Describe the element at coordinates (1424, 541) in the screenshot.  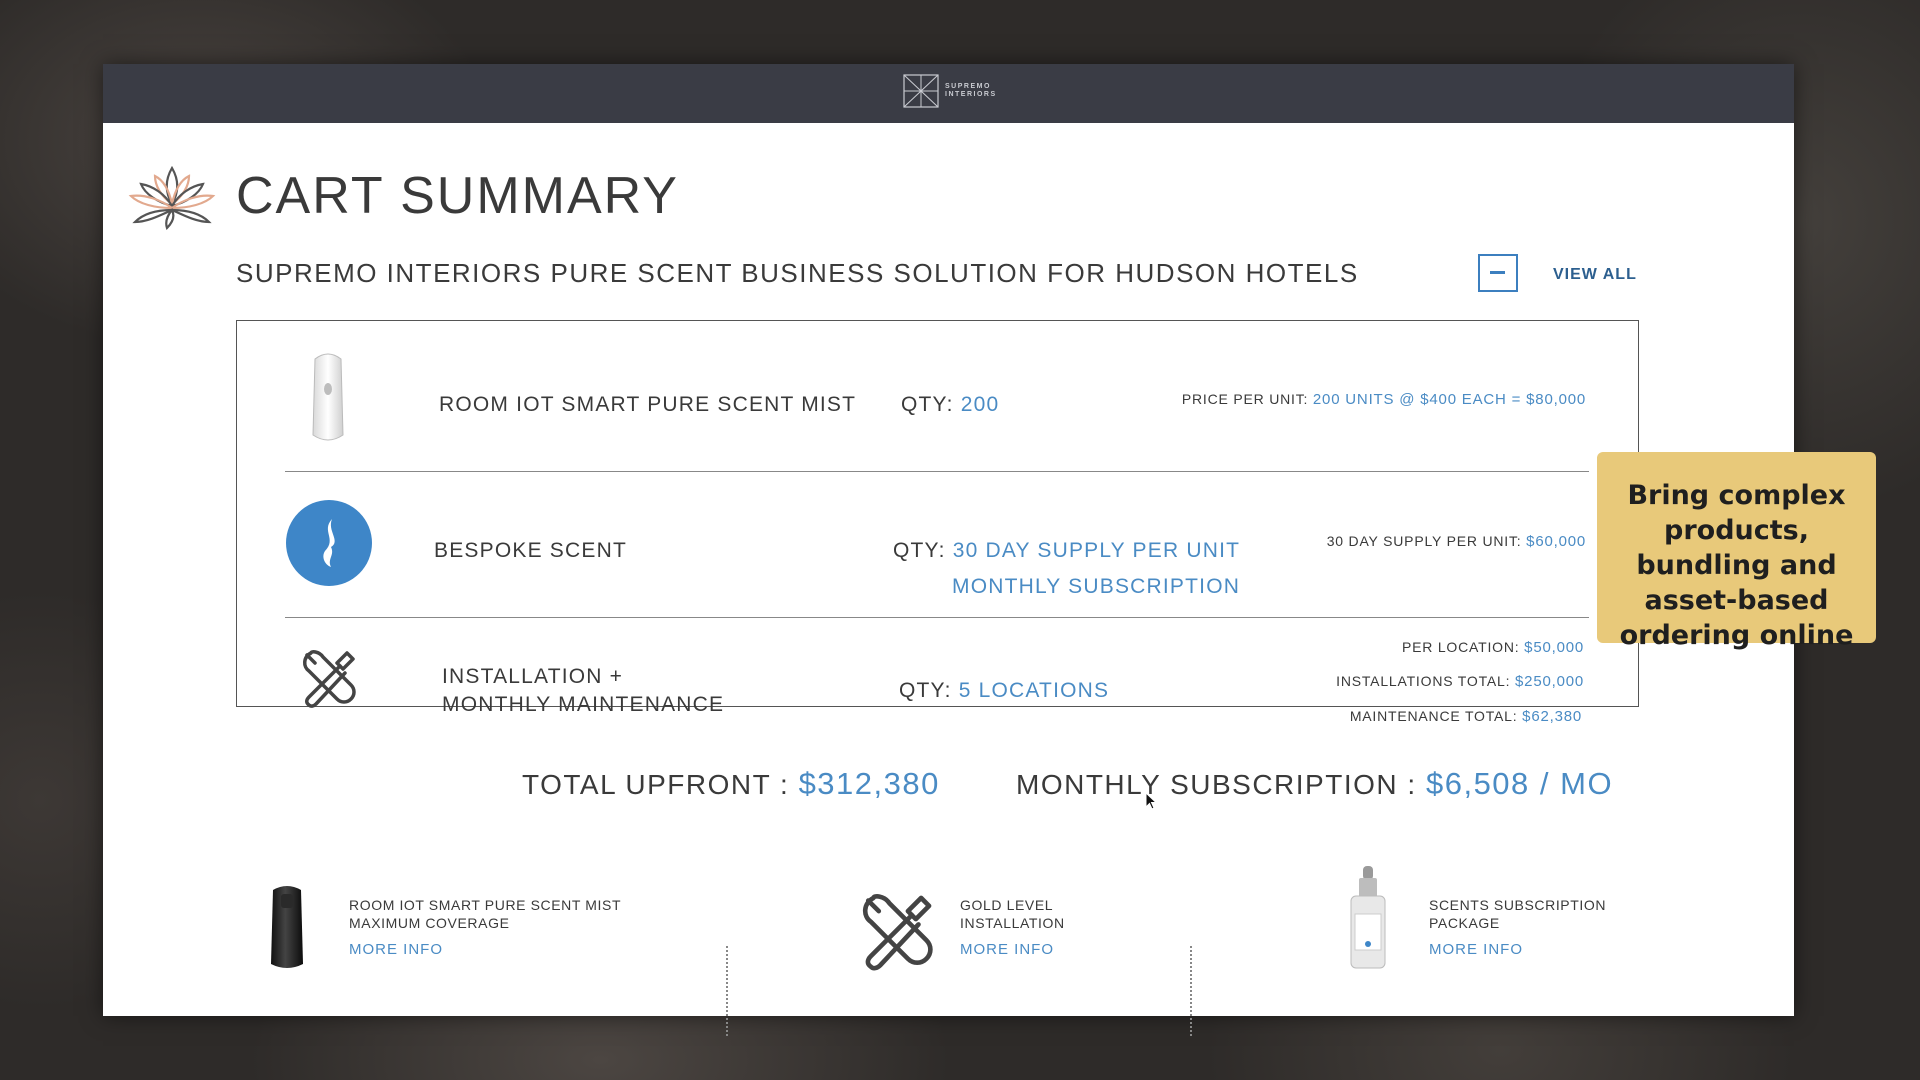
I see `price-label: 30 DAY SUPPLY PER UNIT:` at that location.